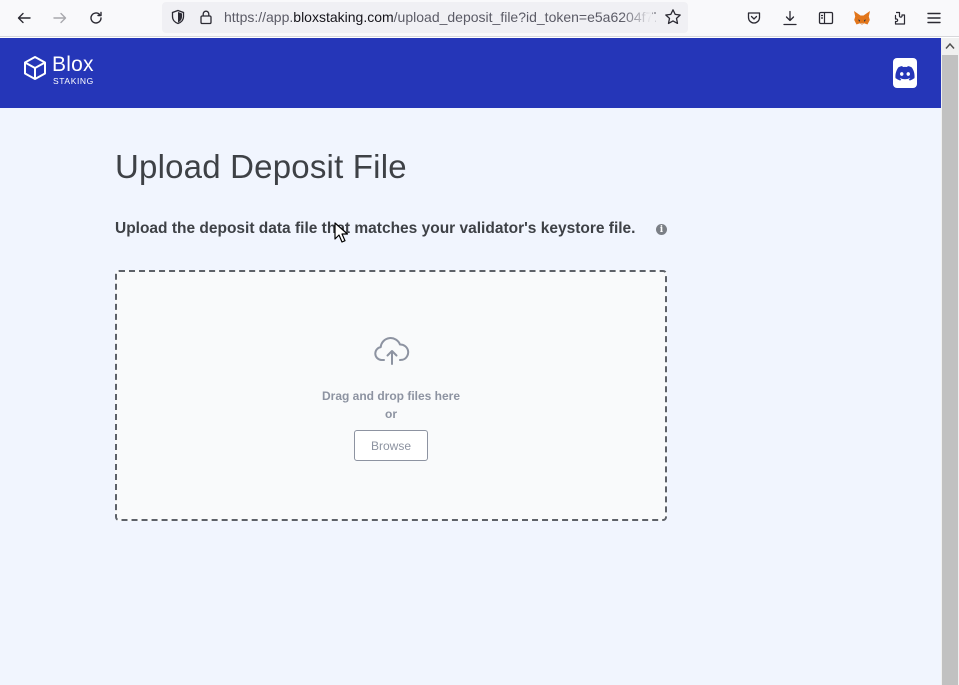  What do you see at coordinates (96, 18) in the screenshot?
I see `reload-icon` at bounding box center [96, 18].